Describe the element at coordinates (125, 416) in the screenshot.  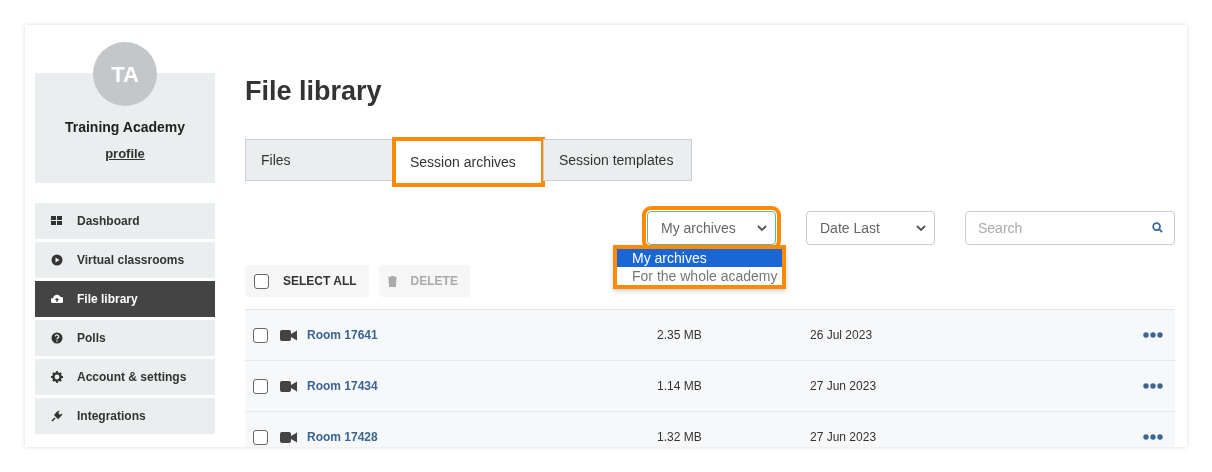
I see `sidebar-item: Integrations` at that location.